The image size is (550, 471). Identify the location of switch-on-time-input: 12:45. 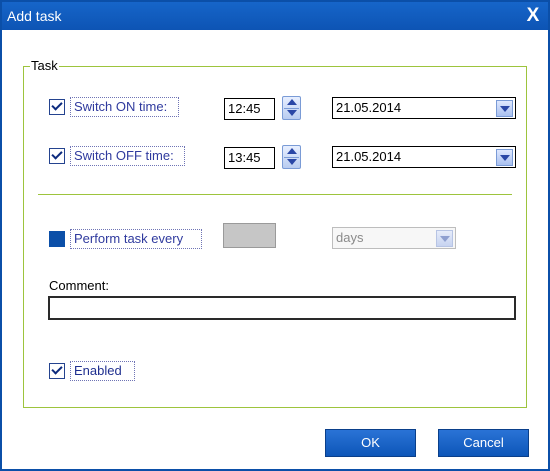
(249, 109).